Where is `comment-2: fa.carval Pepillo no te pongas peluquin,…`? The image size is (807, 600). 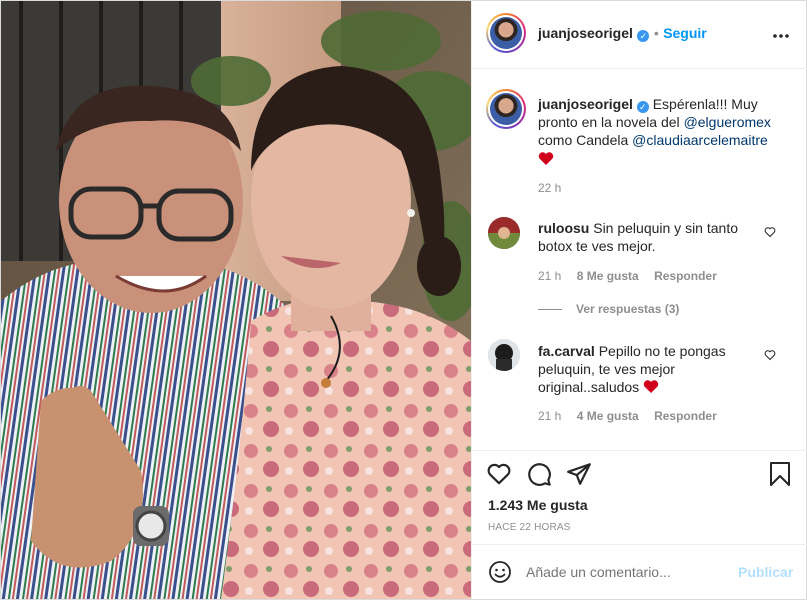 comment-2: fa.carval Pepillo no te pongas peluquin,… is located at coordinates (654, 369).